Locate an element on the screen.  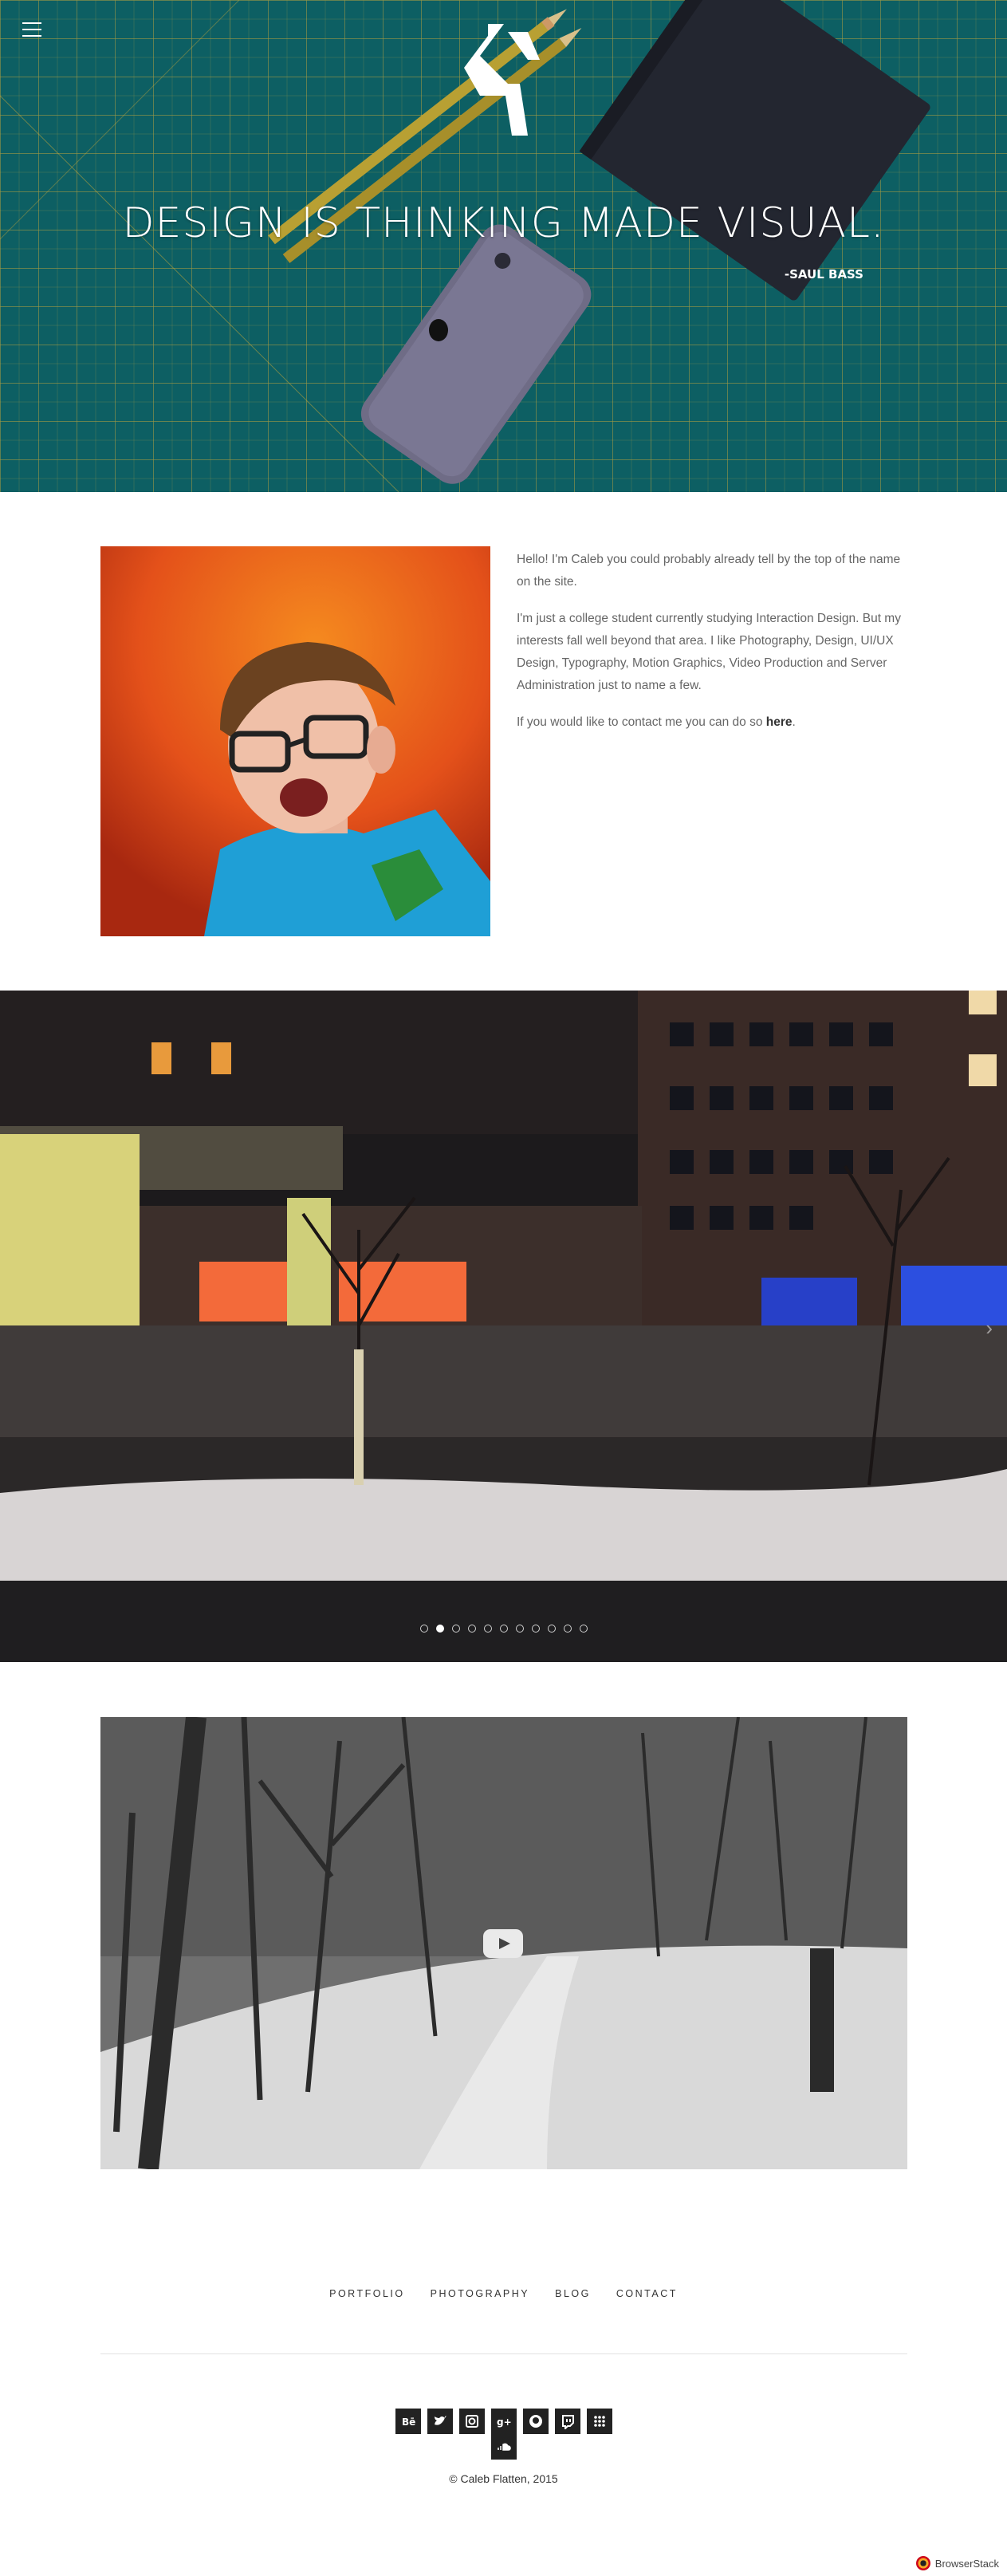
footer-nav: PORTFOLIO PHOTOGRAPHY BLOG CONTACT is located at coordinates (503, 2293).